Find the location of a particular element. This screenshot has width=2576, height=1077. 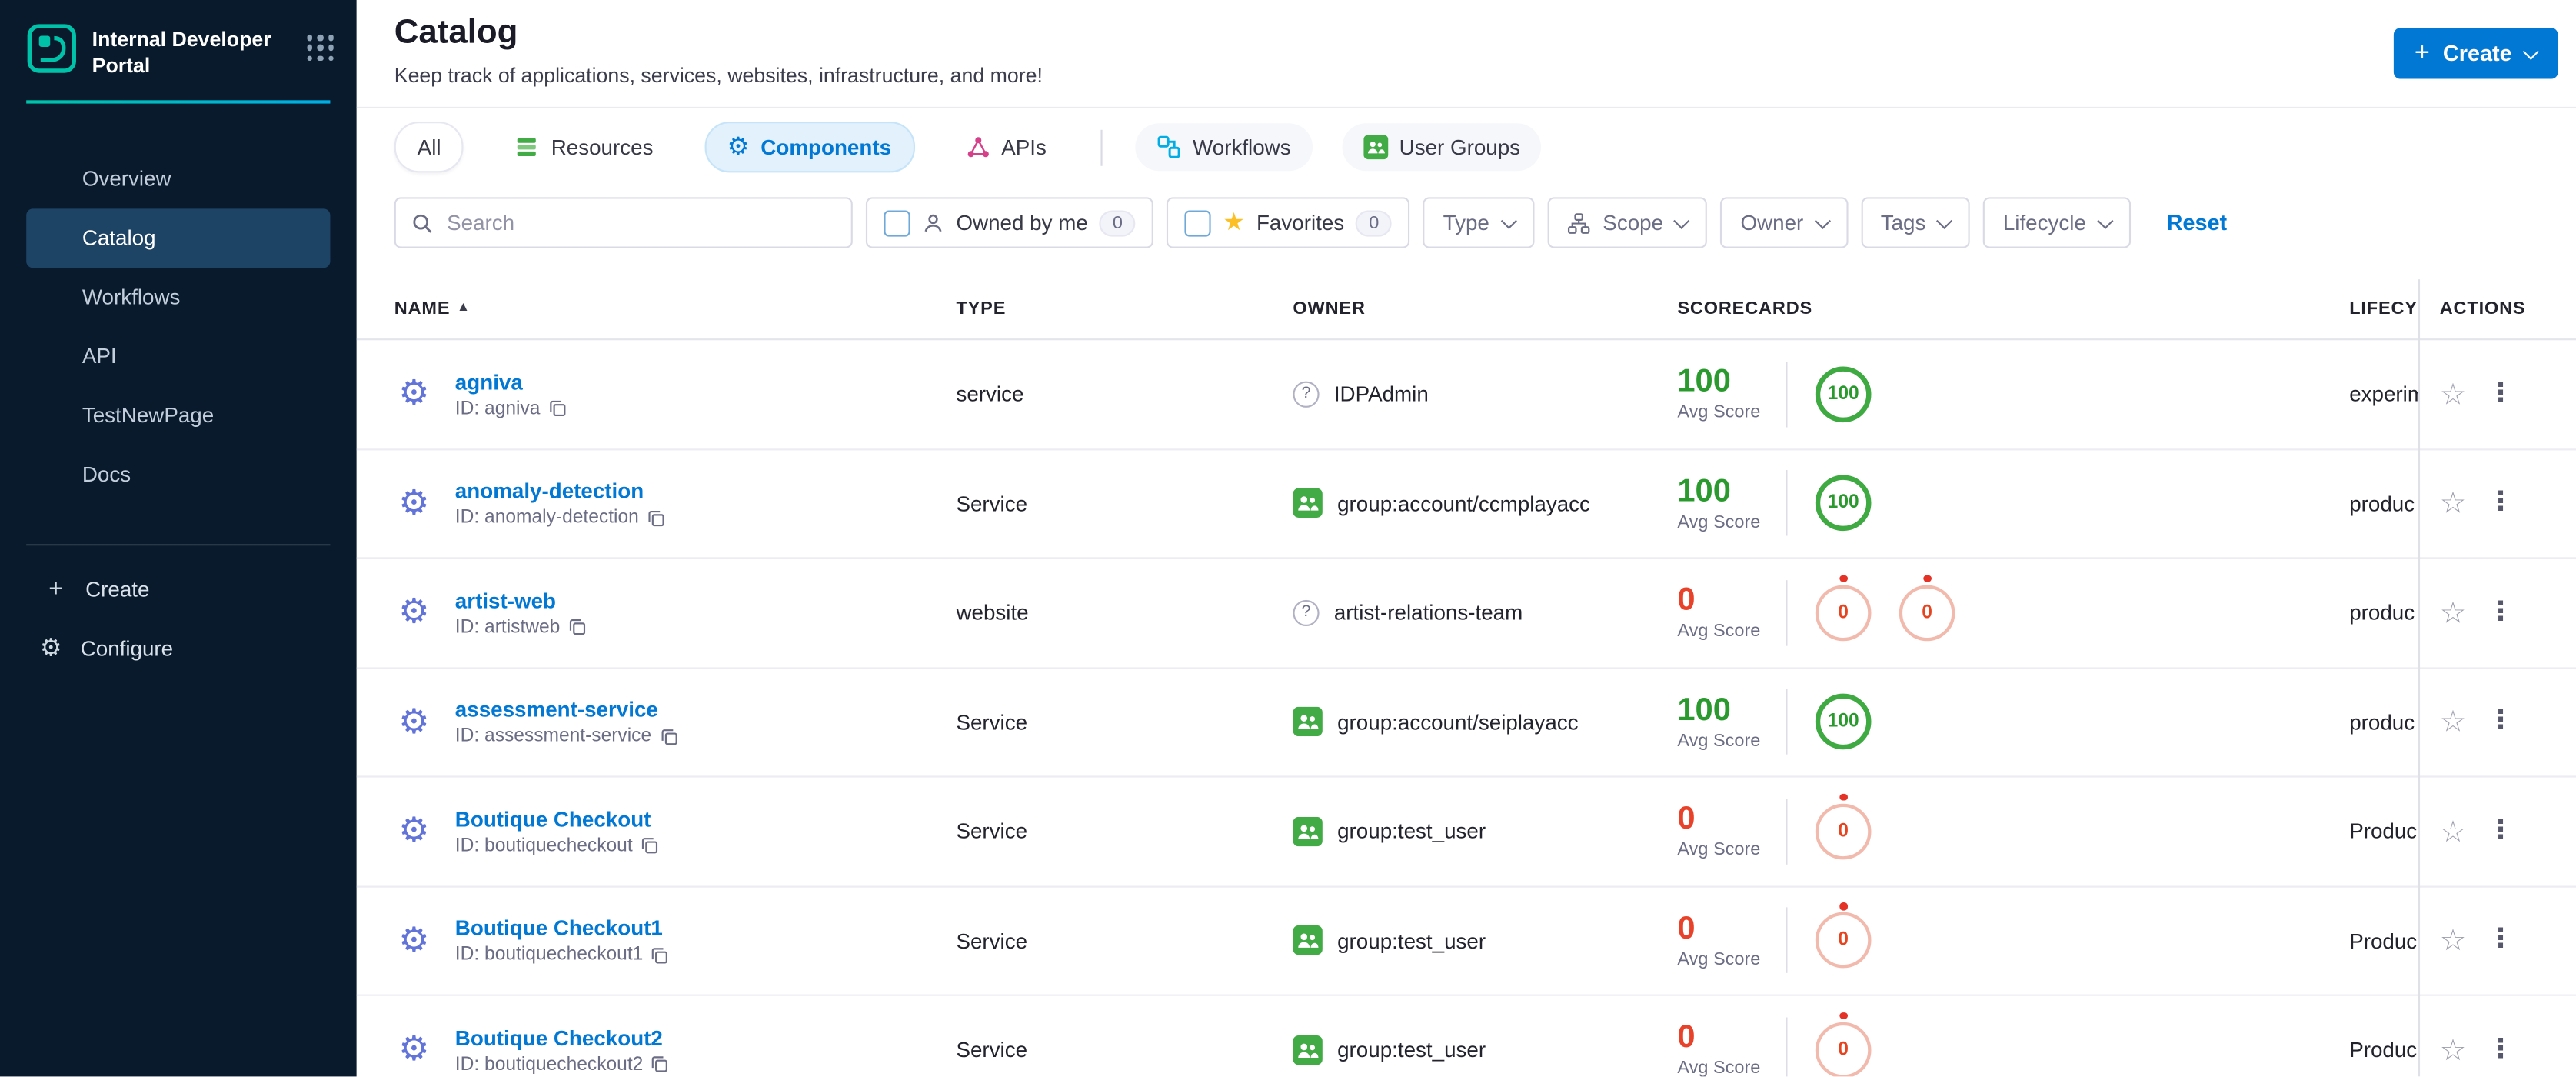

sidebar-create-button: + Create is located at coordinates (178, 589).